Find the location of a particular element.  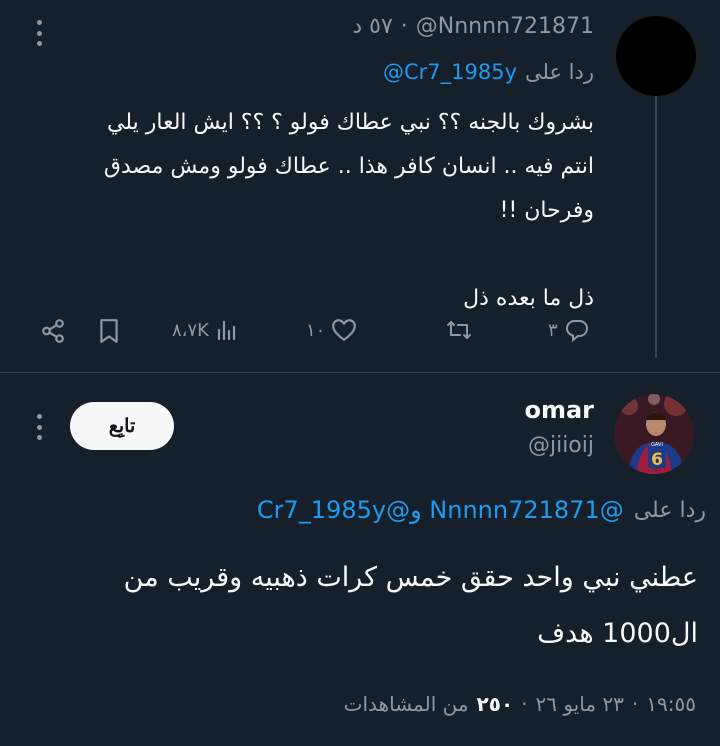

reply-to-line: ردا على @Cr7_1985y is located at coordinates (488, 72).